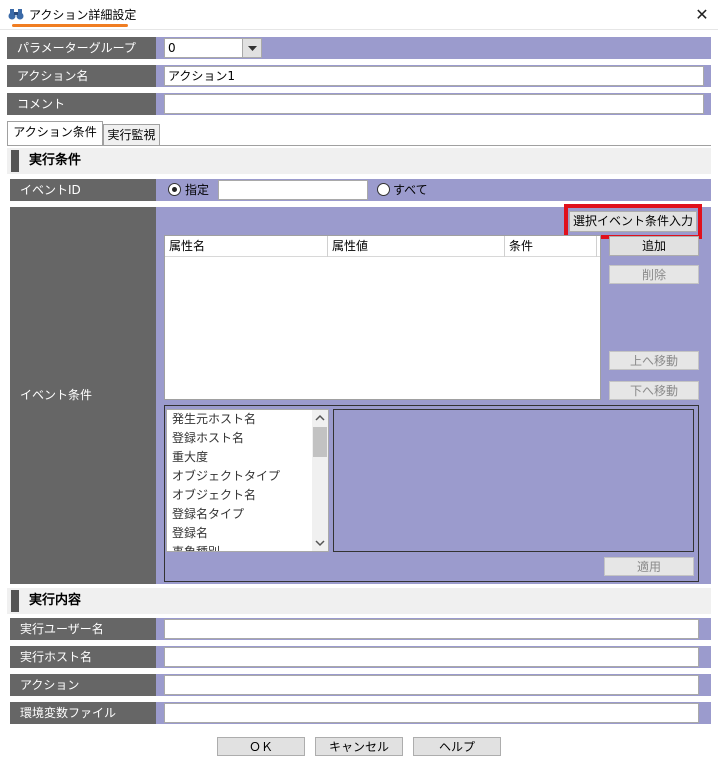 This screenshot has width=718, height=762. What do you see at coordinates (261, 746) in the screenshot?
I see `ok-button: ＯＫ` at bounding box center [261, 746].